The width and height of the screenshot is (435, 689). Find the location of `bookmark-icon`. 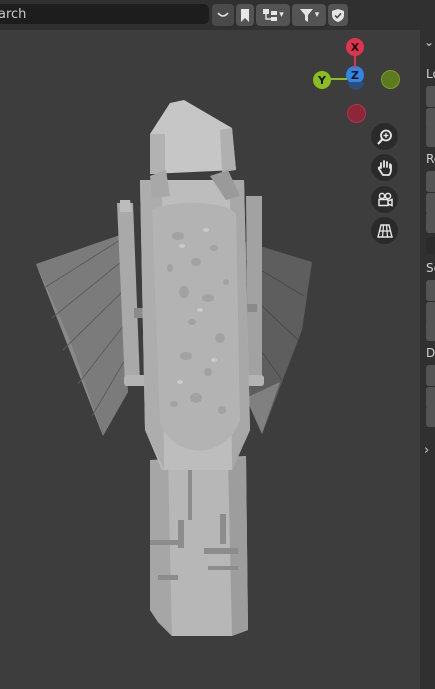

bookmark-icon is located at coordinates (245, 15).